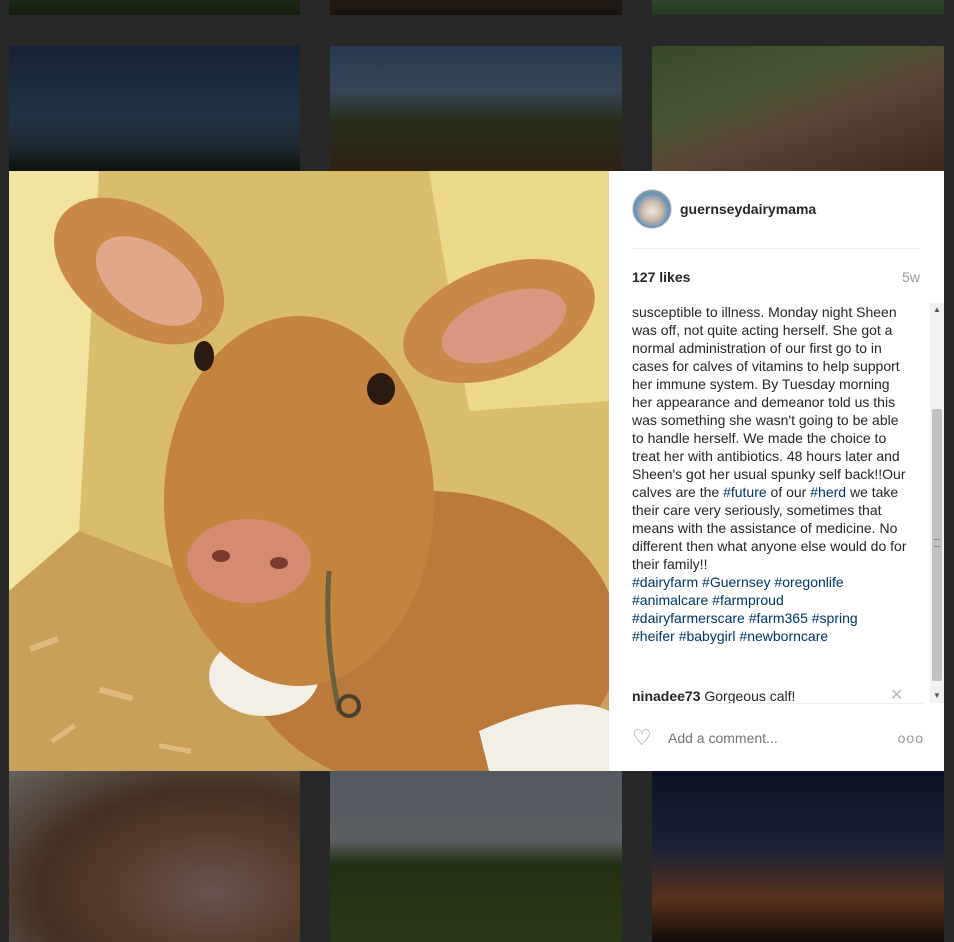 This screenshot has height=942, width=954. I want to click on hashtag-link: #herd, so click(828, 492).